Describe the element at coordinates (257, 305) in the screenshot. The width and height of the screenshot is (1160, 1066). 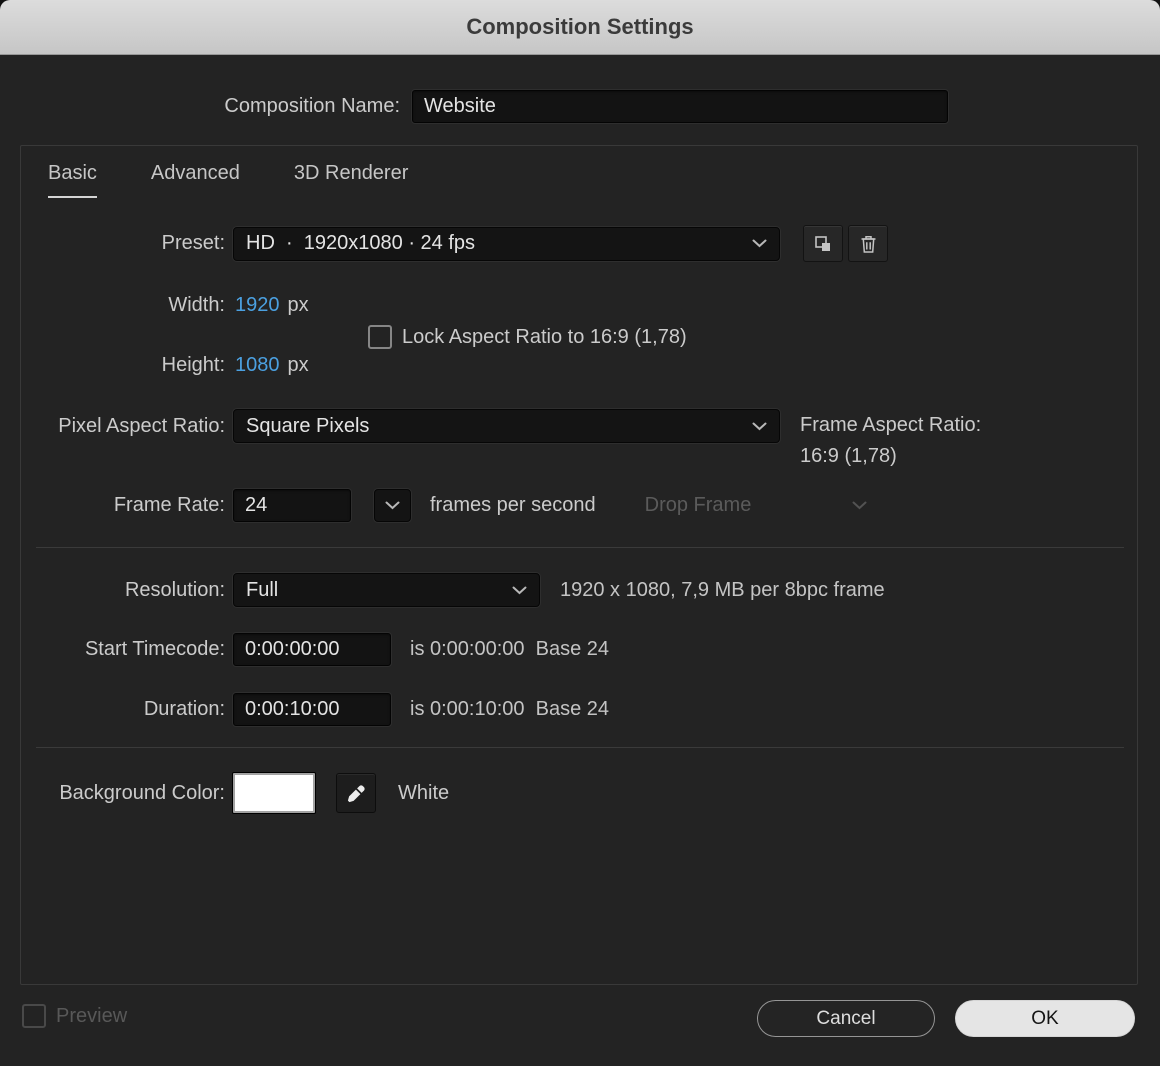
I see `width-value: 1920` at that location.